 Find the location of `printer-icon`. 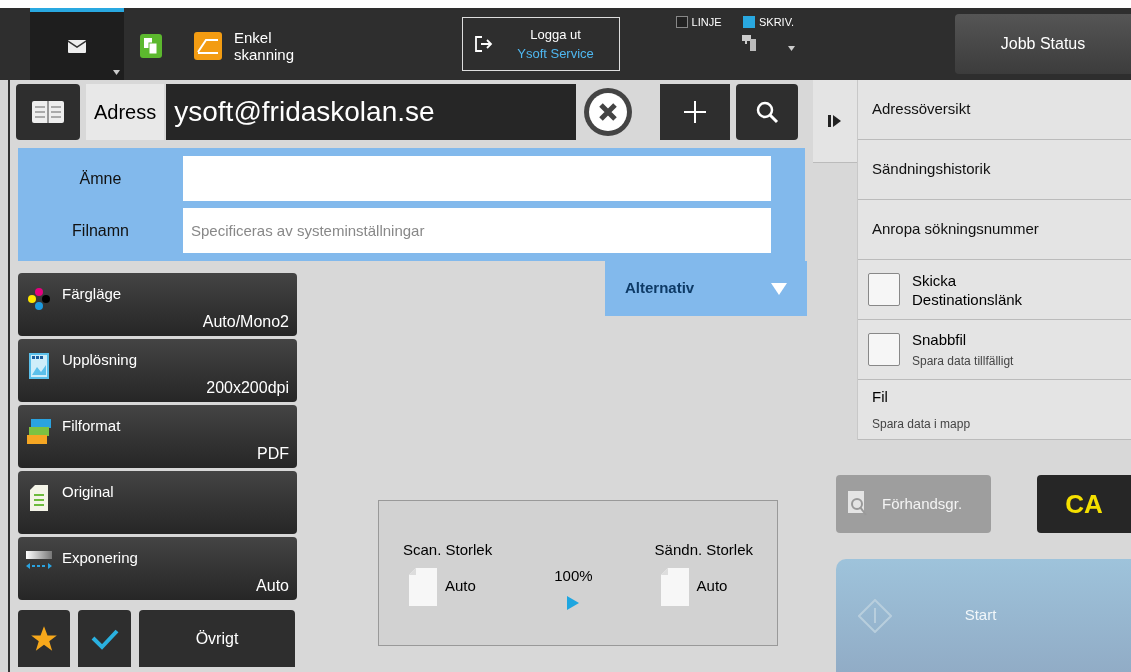

printer-icon is located at coordinates (749, 42).